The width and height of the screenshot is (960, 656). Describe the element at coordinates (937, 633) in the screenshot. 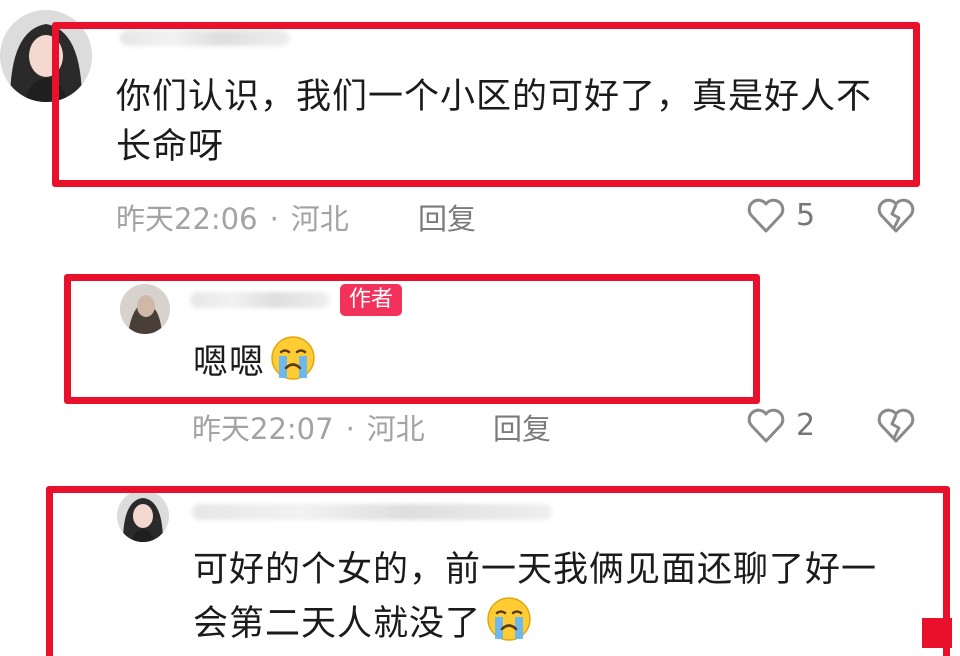

I see `corner-badge` at that location.